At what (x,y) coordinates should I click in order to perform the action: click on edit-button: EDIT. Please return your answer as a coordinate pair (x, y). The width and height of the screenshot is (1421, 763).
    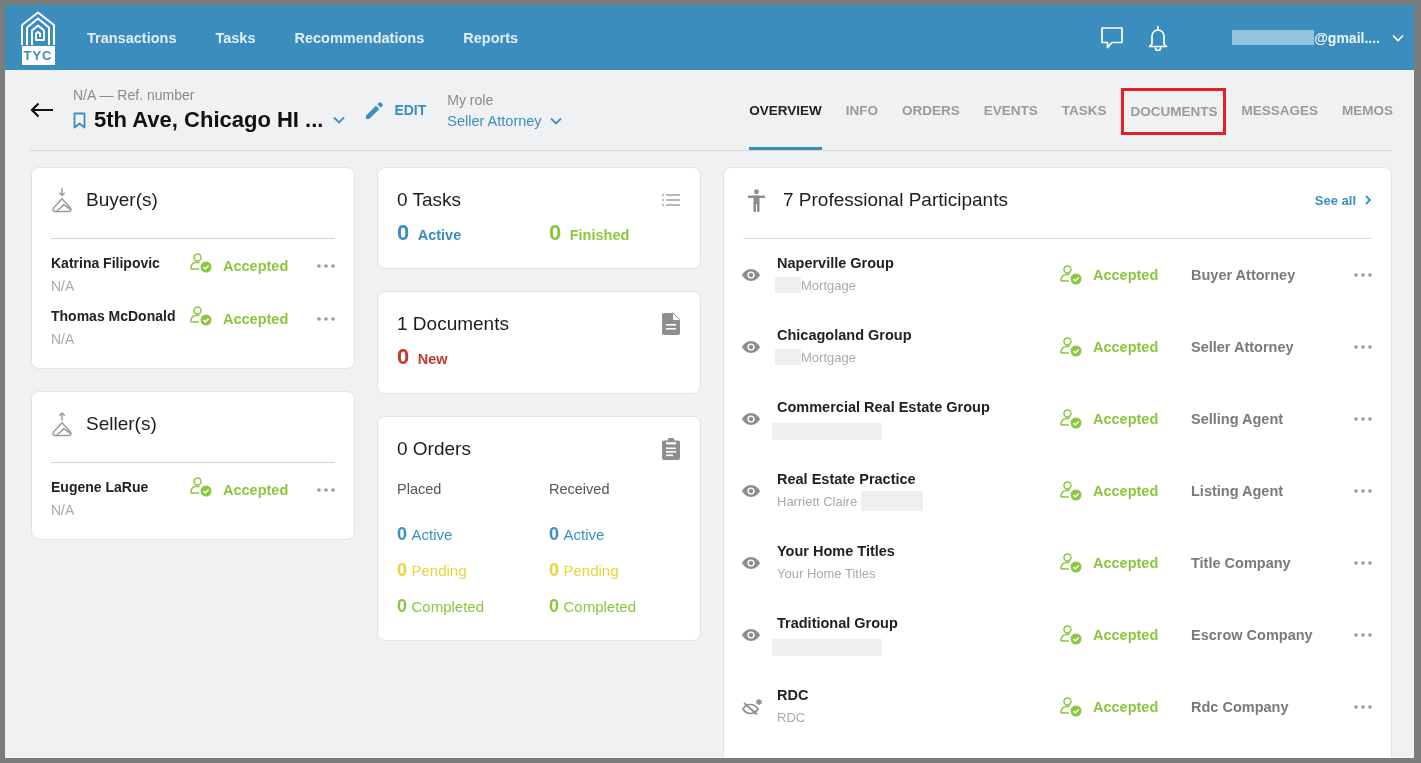
    Looking at the image, I should click on (396, 110).